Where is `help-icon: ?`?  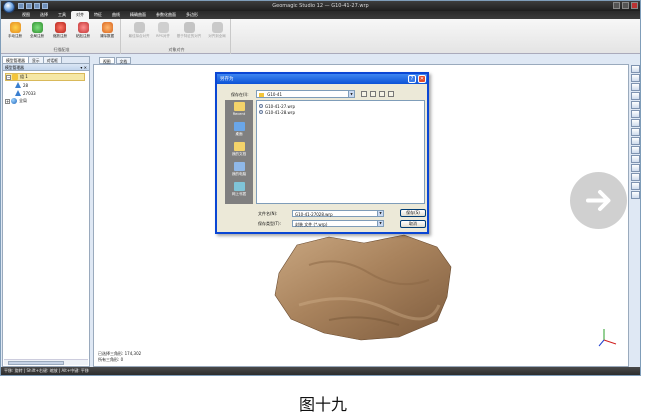 help-icon: ? is located at coordinates (412, 79).